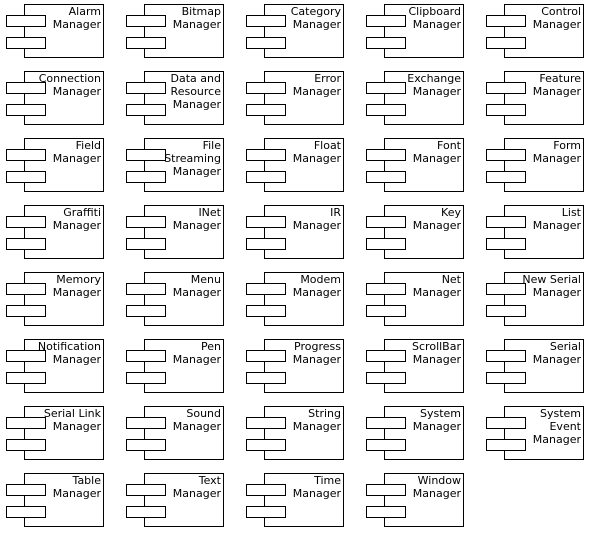 This screenshot has height=544, width=608. I want to click on component-connection-manager: Connection Manager, so click(55, 98).